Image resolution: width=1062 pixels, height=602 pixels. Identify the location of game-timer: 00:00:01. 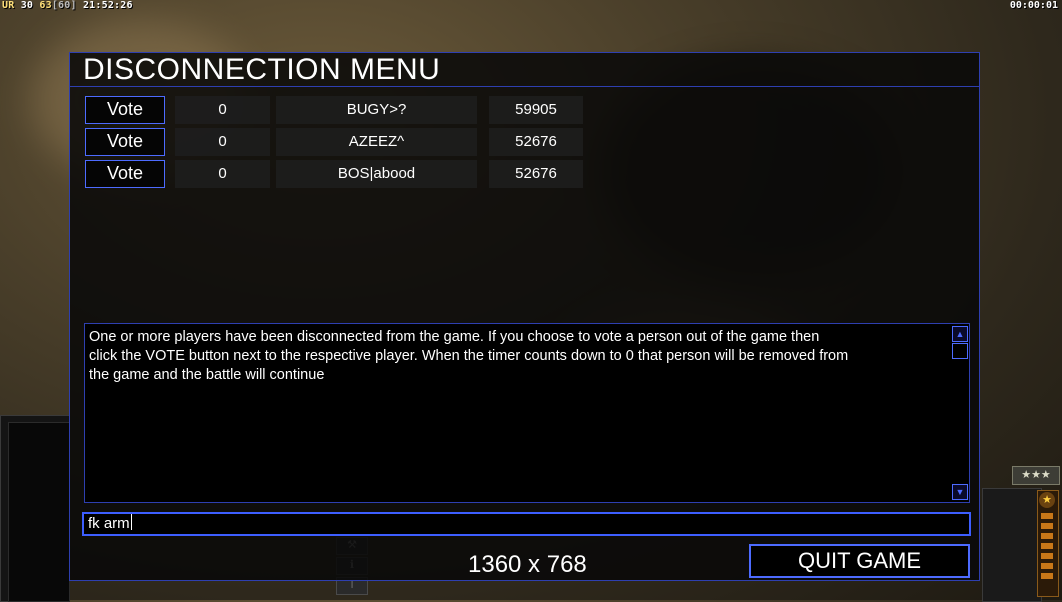
(1033, 5).